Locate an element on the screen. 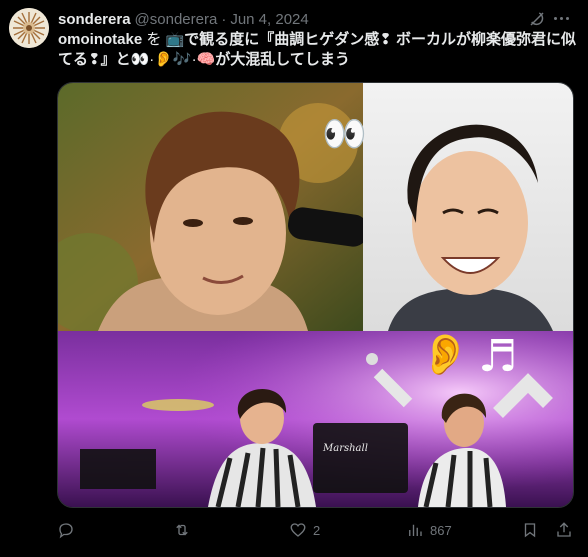 This screenshot has width=588, height=557. avatar-image is located at coordinates (29, 28).